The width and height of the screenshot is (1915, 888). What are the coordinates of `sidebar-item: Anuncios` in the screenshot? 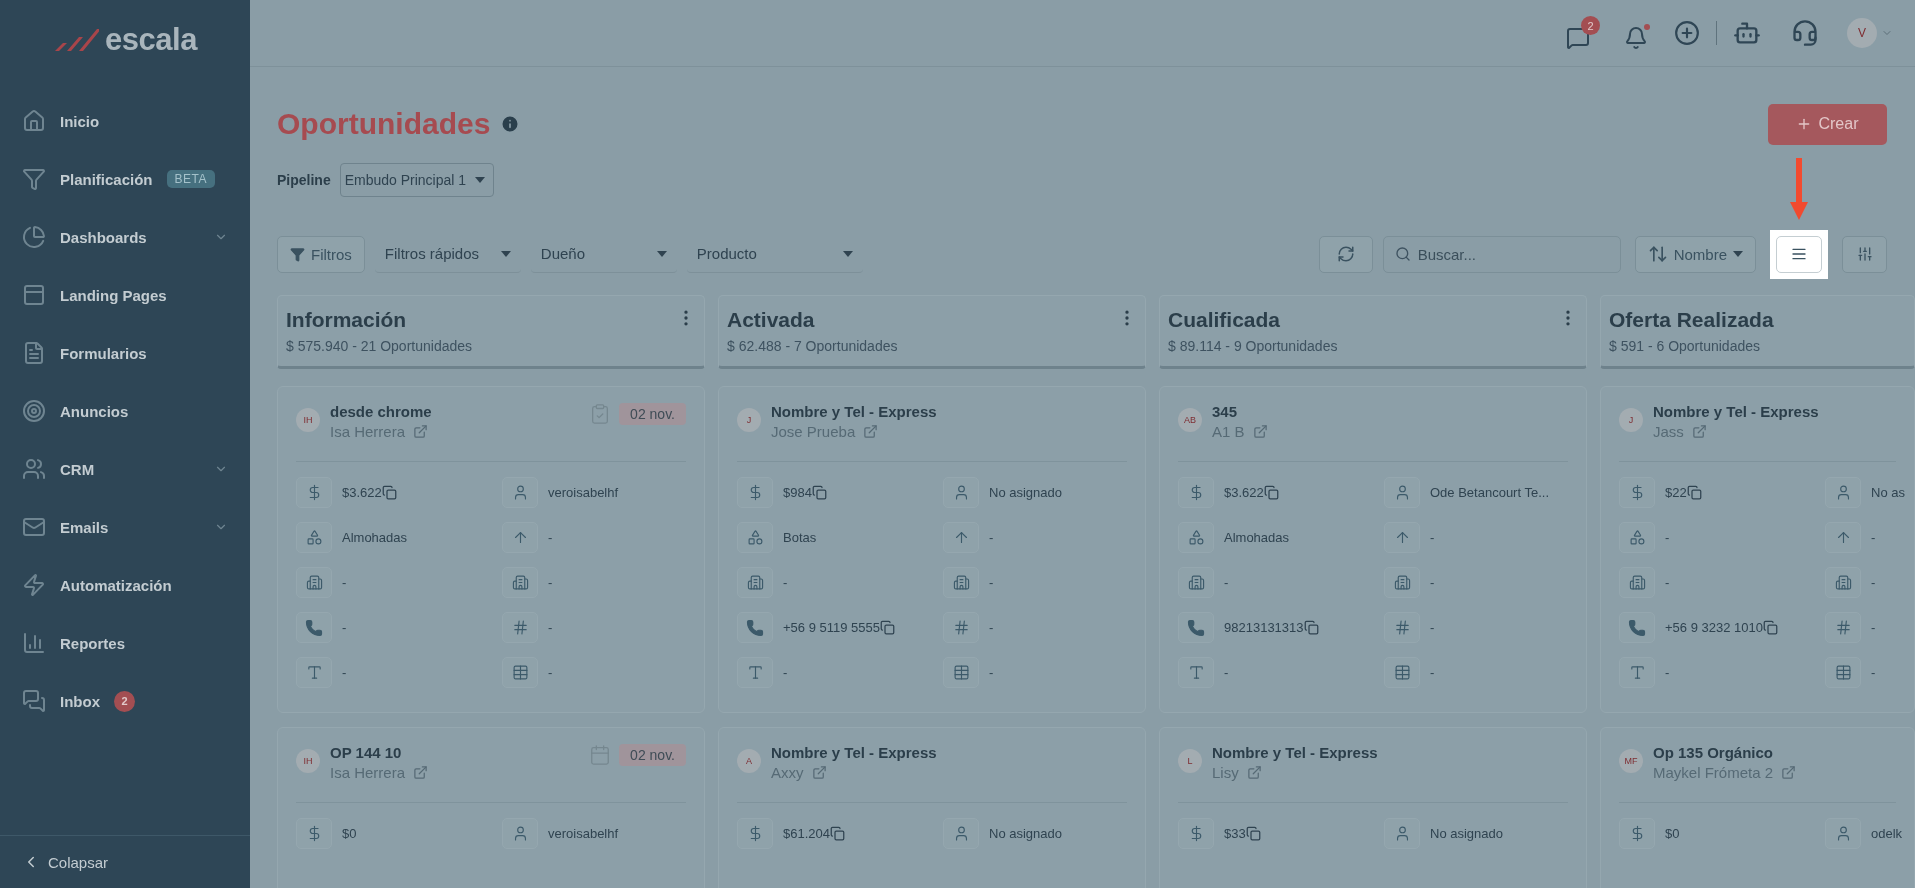 It's located at (125, 411).